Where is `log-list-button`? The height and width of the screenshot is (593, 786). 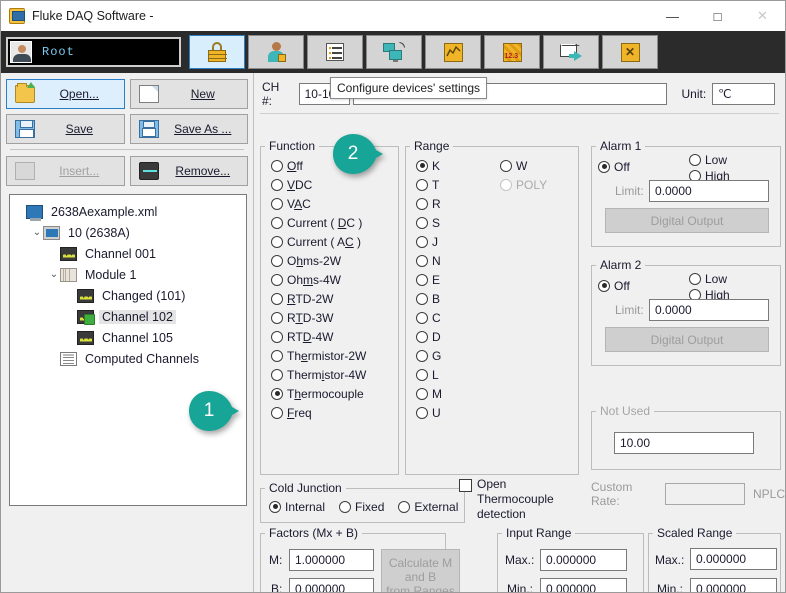
log-list-button is located at coordinates (335, 52).